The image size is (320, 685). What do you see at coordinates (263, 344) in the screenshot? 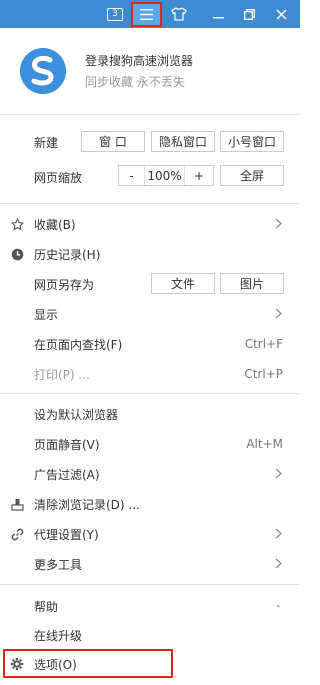
I see `shortcut-label: Ctrl+F` at bounding box center [263, 344].